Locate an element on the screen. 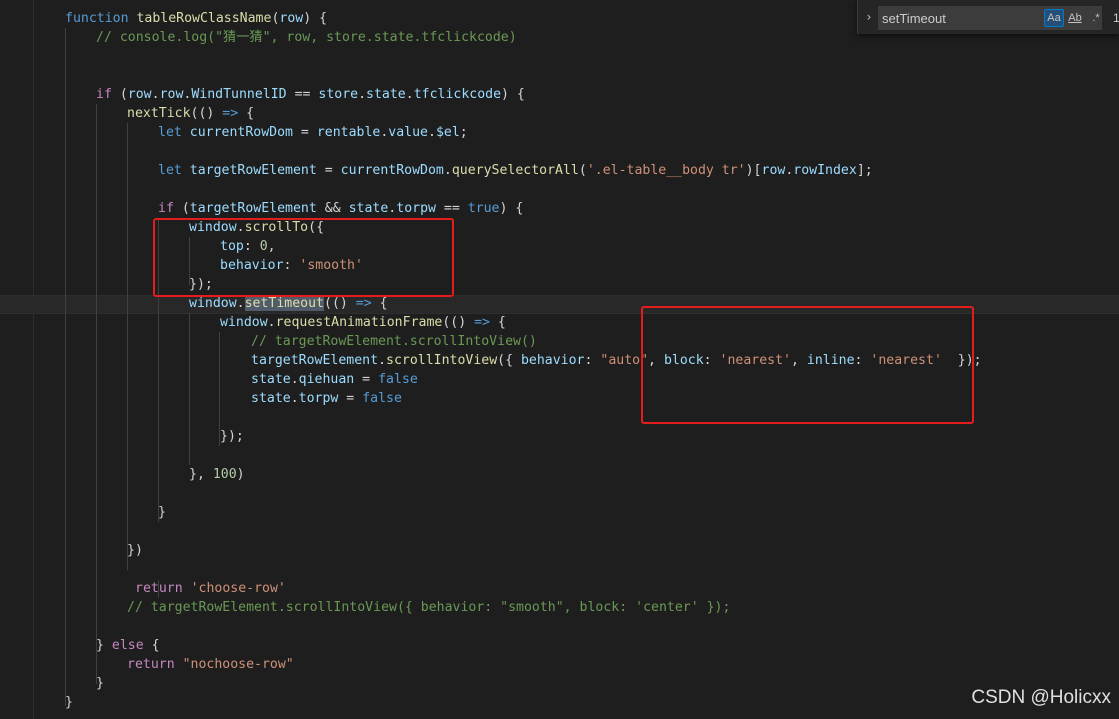  code-line: }); is located at coordinates (232, 436).